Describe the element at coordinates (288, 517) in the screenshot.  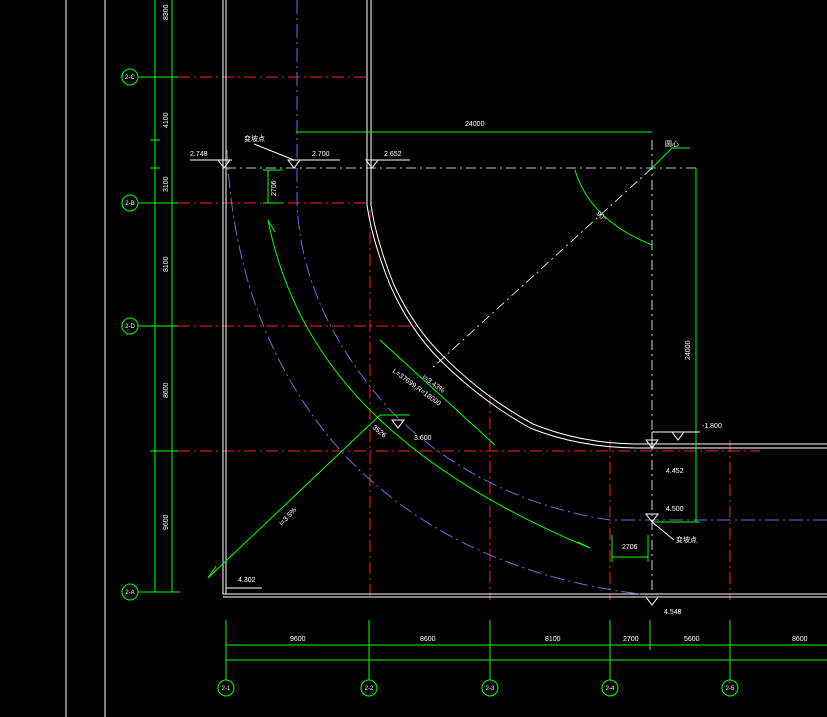
I see `svg-text: i=3.5%` at that location.